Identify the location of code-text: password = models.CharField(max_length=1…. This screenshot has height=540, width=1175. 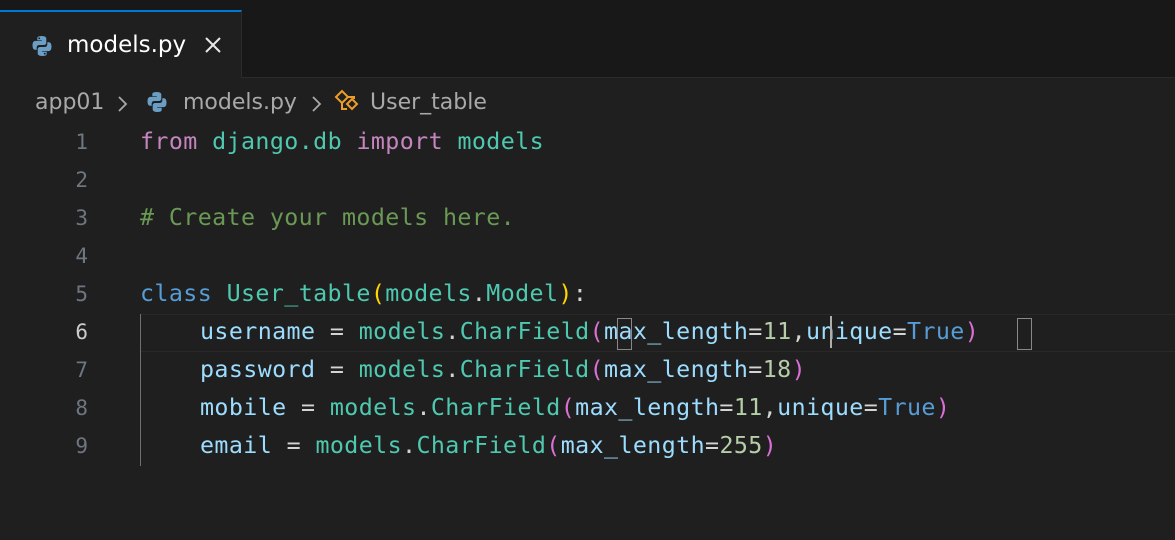
(503, 369).